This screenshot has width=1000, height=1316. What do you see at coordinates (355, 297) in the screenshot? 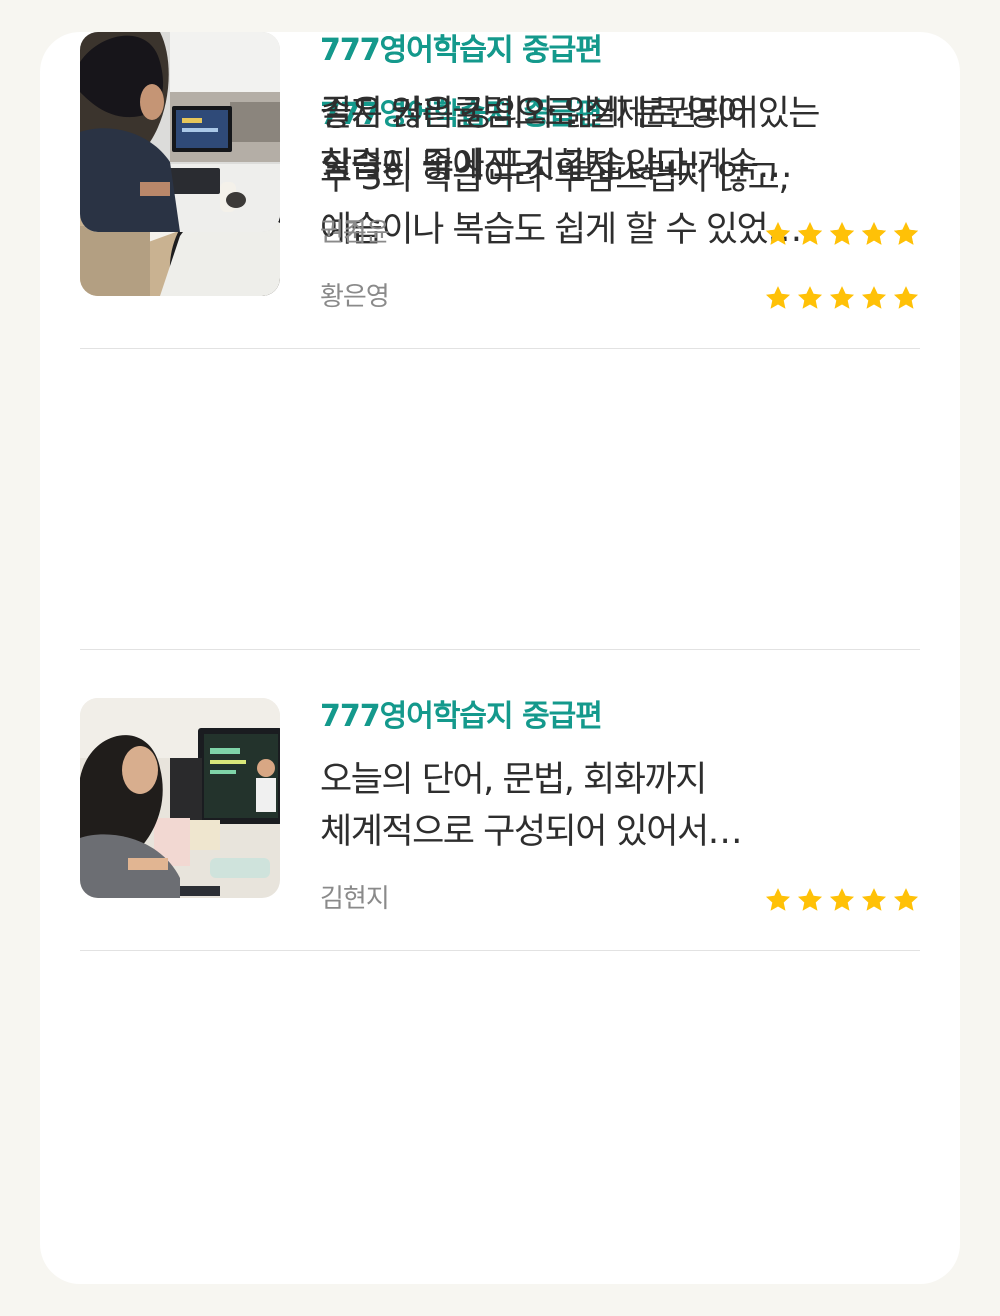
I see `review-author: 황은영` at bounding box center [355, 297].